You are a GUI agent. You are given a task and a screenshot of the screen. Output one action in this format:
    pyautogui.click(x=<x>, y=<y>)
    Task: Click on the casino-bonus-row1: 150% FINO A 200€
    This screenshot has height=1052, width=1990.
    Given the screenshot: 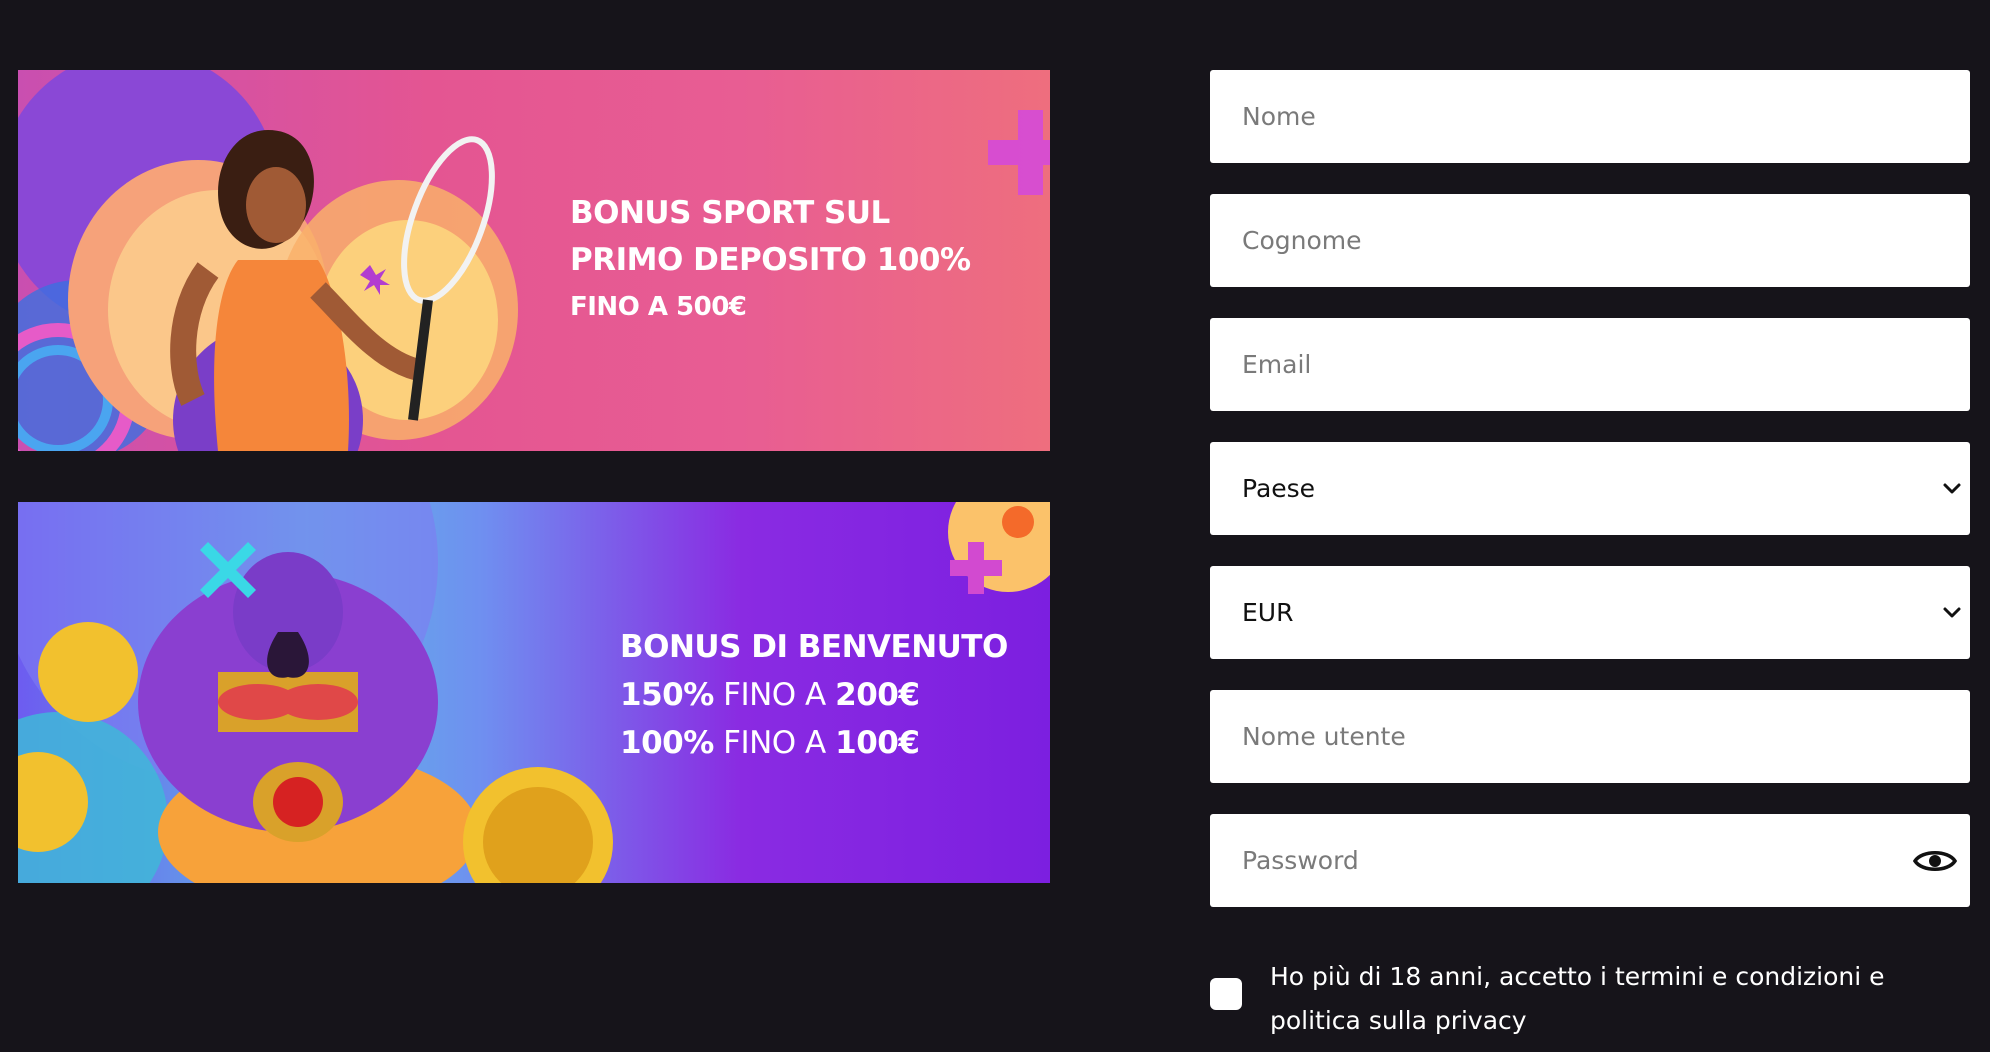 What is the action you would take?
    pyautogui.click(x=814, y=695)
    